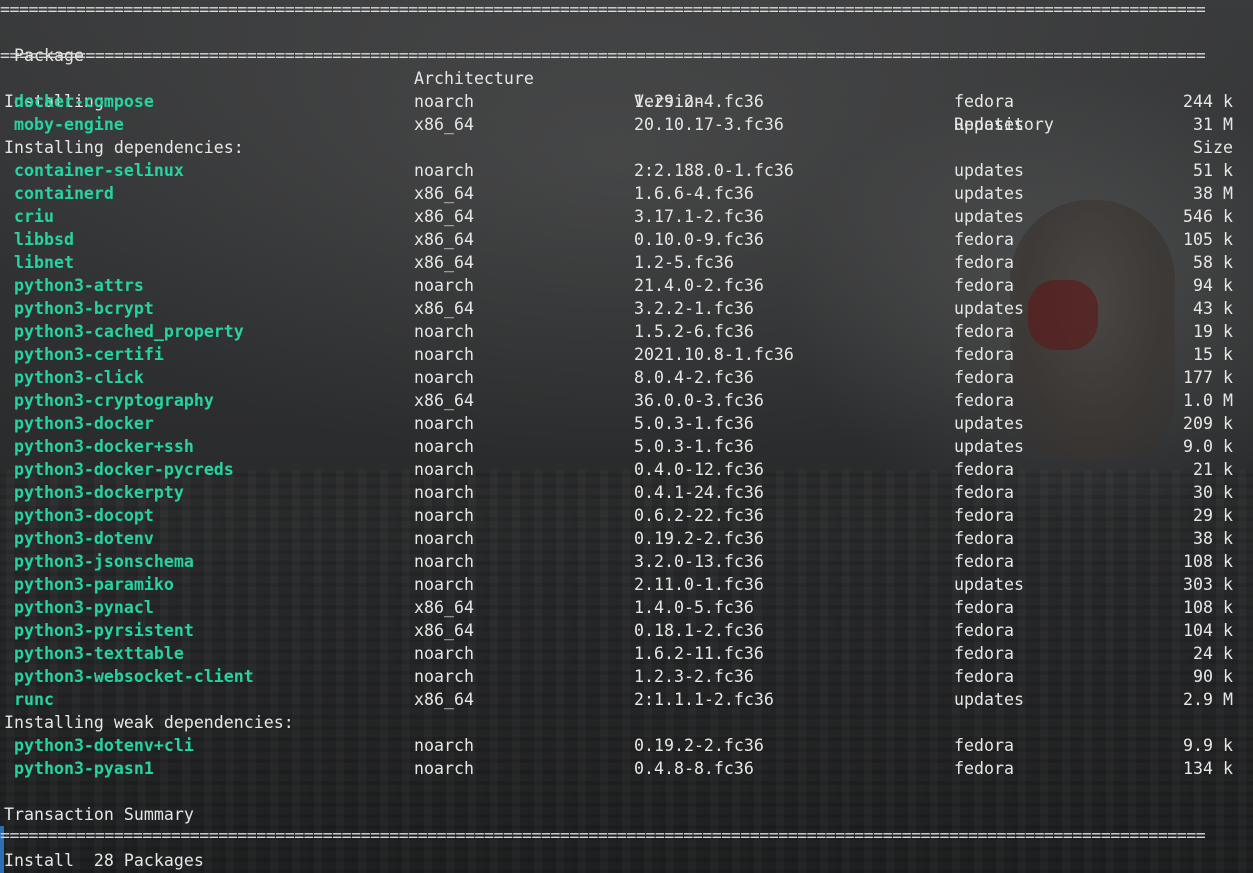 This screenshot has height=873, width=1253. Describe the element at coordinates (104, 446) in the screenshot. I see `package-name: python3-docker+ssh` at that location.